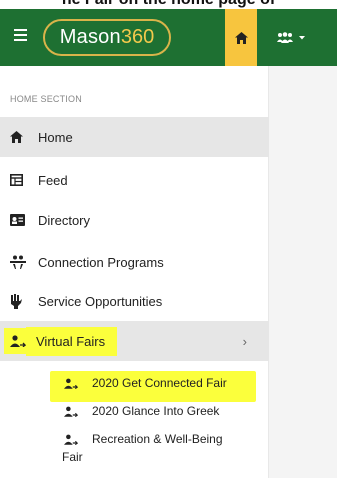 The height and width of the screenshot is (478, 337). Describe the element at coordinates (134, 180) in the screenshot. I see `sidebar-item-feed: Feed` at that location.